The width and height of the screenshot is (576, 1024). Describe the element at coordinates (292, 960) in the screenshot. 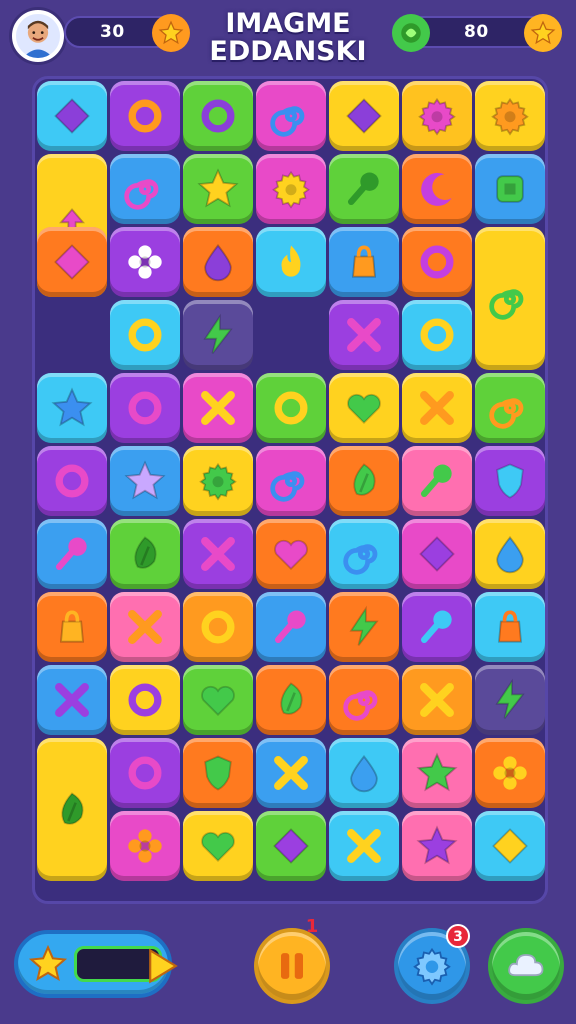

I see `pause-button: 1` at that location.